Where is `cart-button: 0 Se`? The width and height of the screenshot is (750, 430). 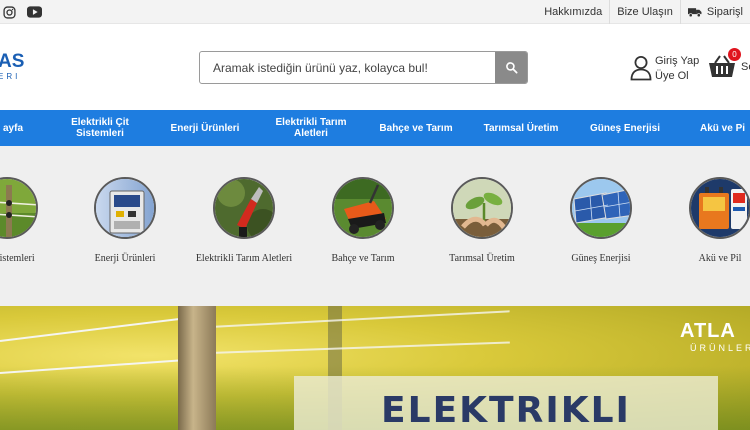 cart-button: 0 Se is located at coordinates (729, 67).